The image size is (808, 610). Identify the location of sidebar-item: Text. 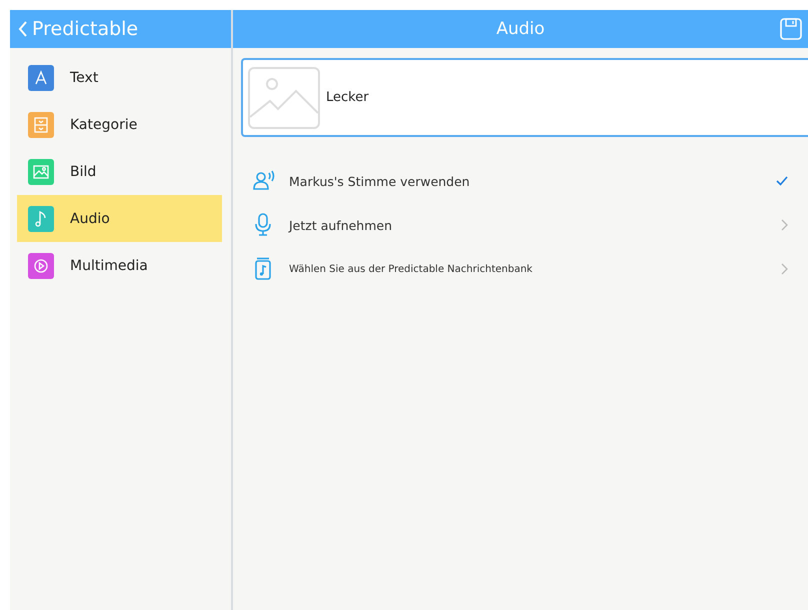
(119, 77).